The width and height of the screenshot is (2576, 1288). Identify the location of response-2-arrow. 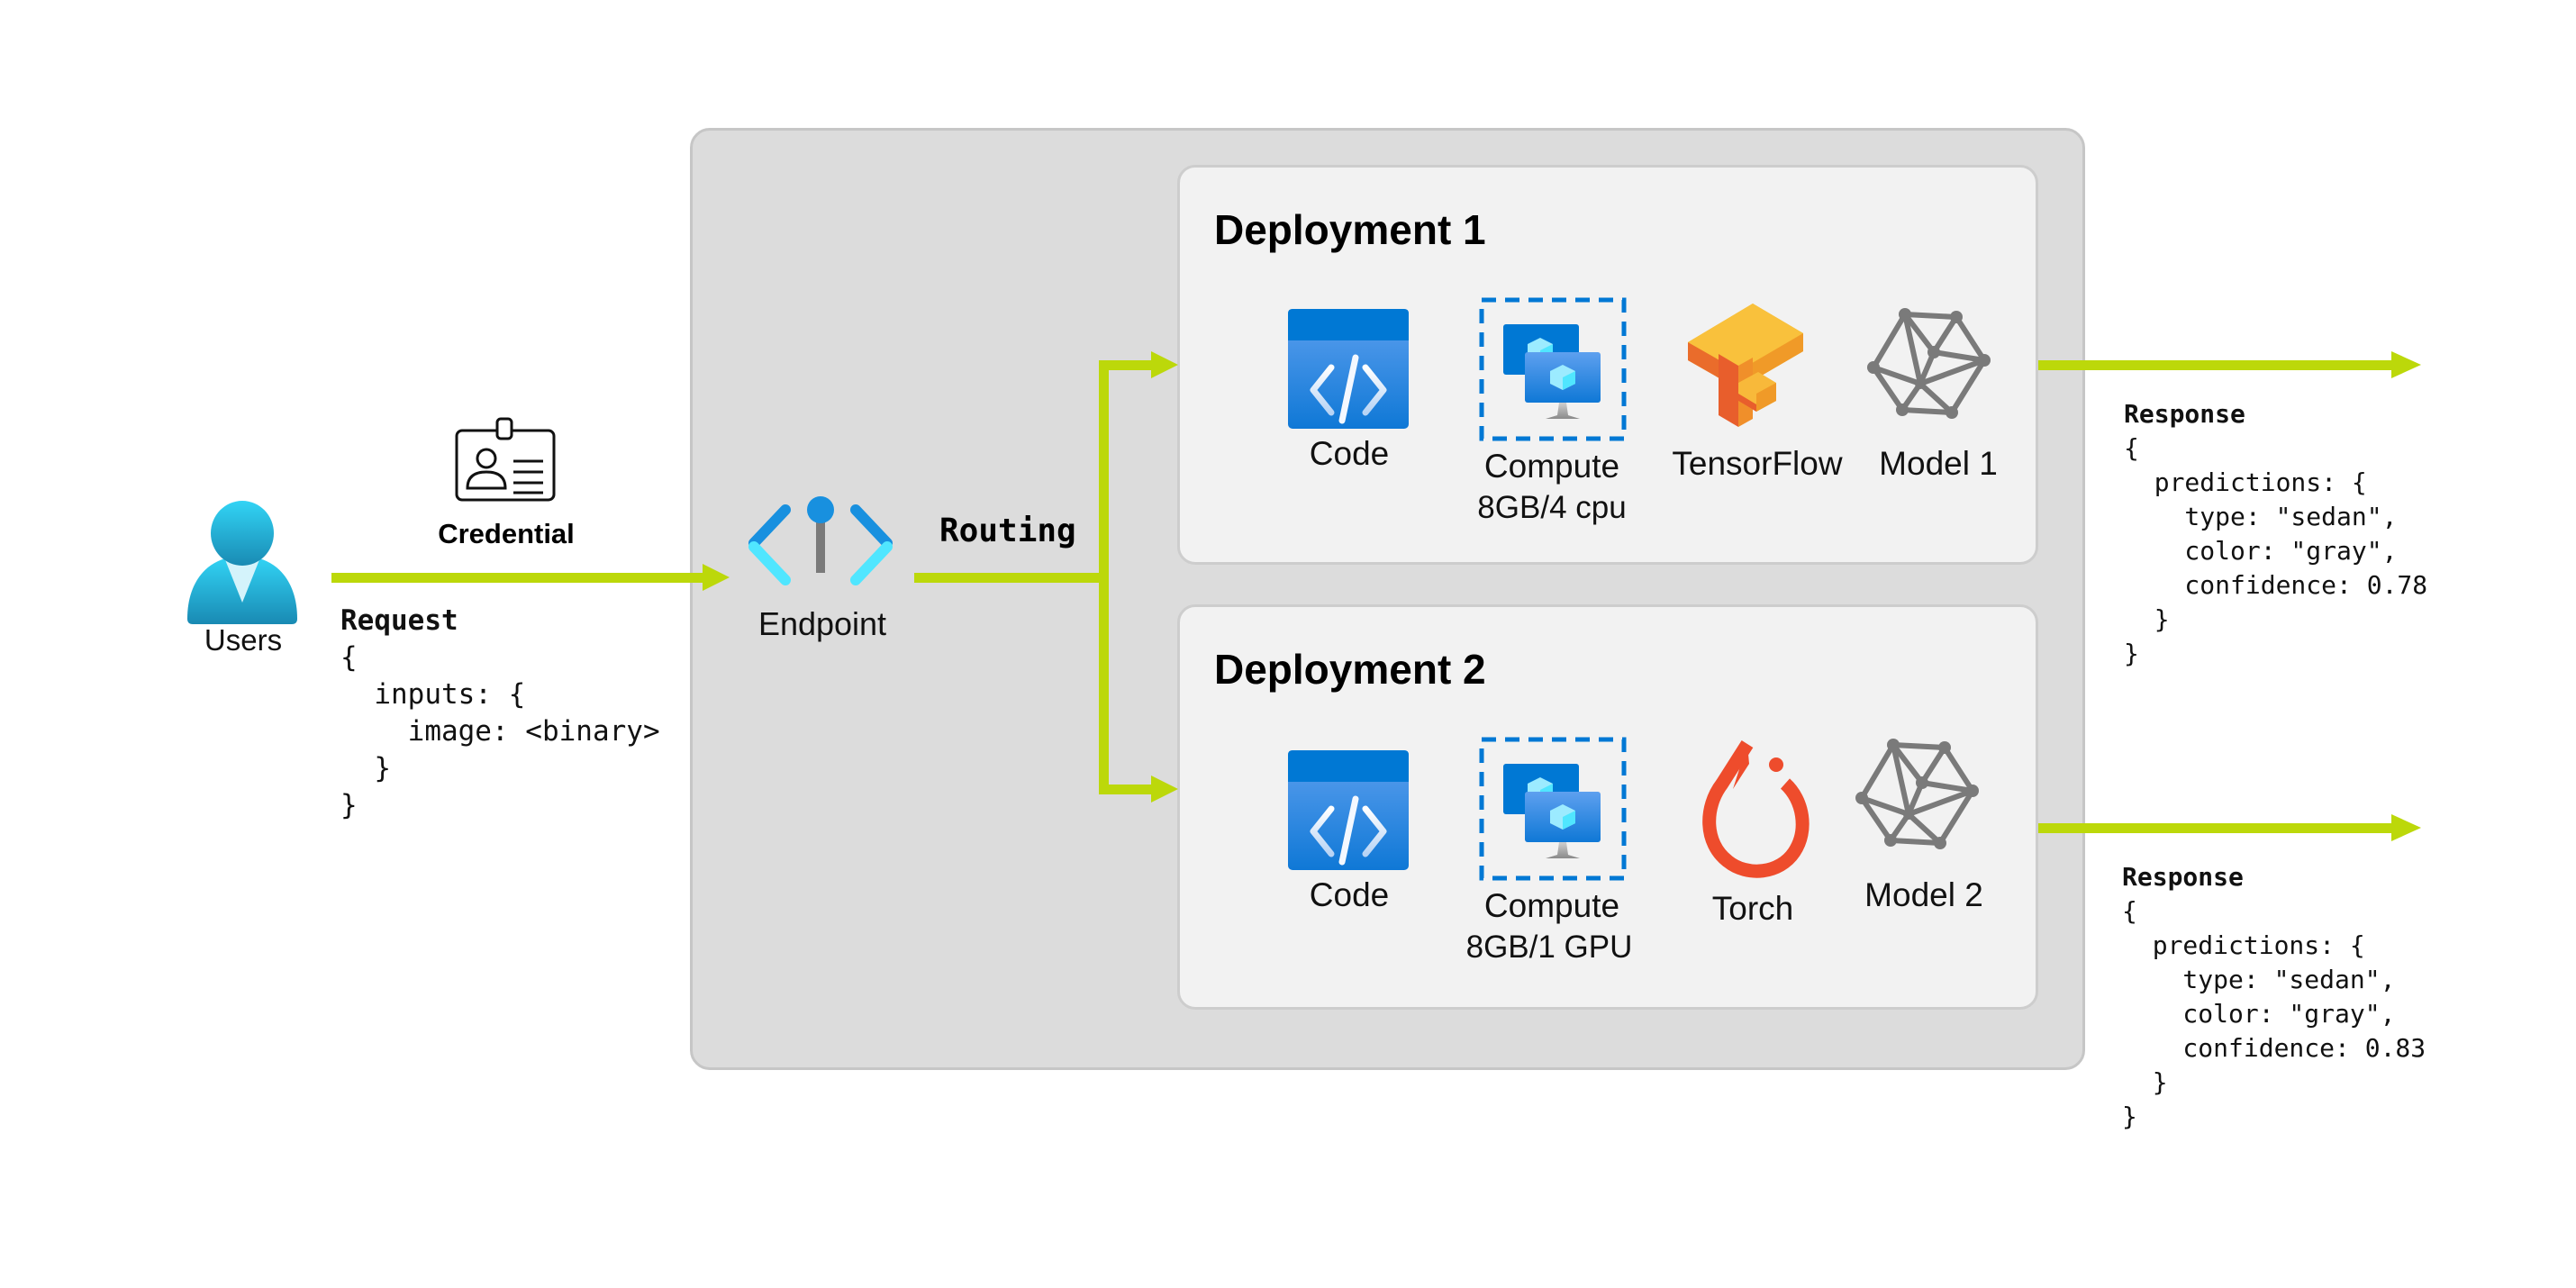
(2229, 827).